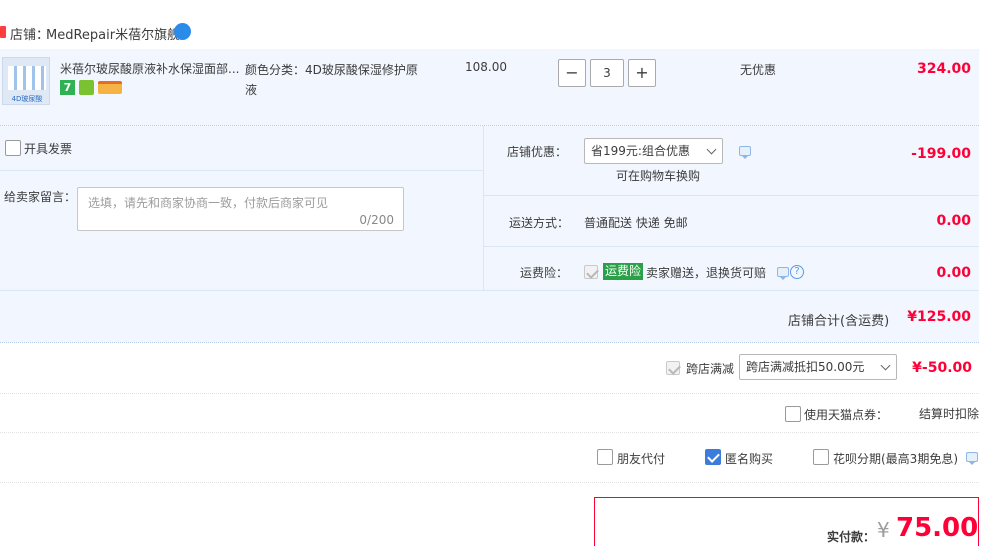  Describe the element at coordinates (673, 368) in the screenshot. I see `cross-store-checkbox` at that location.